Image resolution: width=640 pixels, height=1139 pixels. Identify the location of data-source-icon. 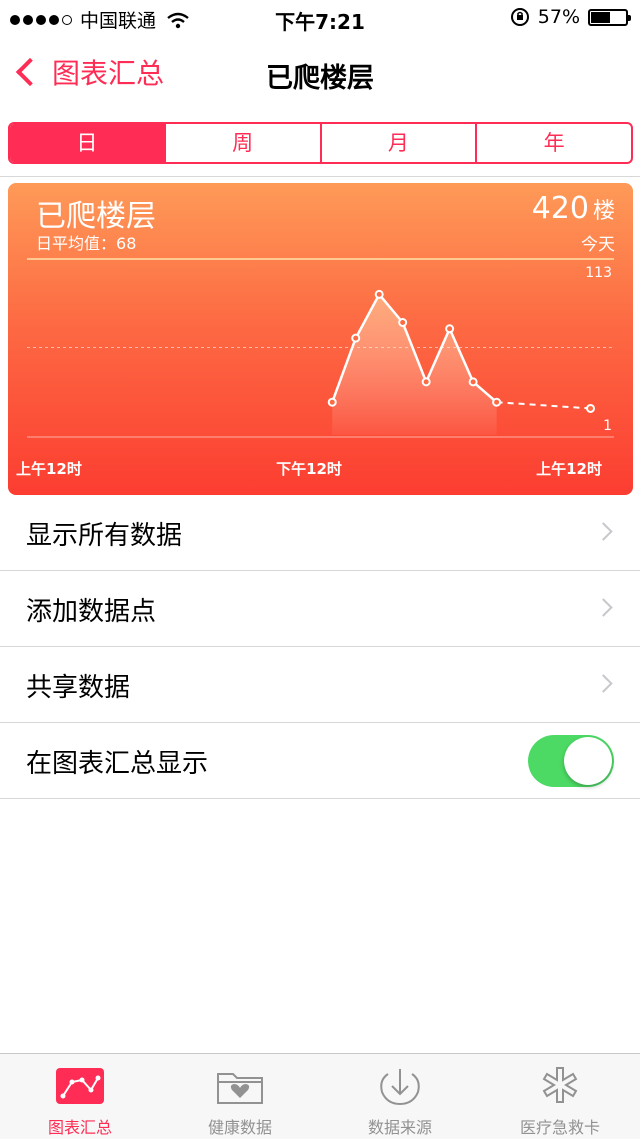
(400, 1087).